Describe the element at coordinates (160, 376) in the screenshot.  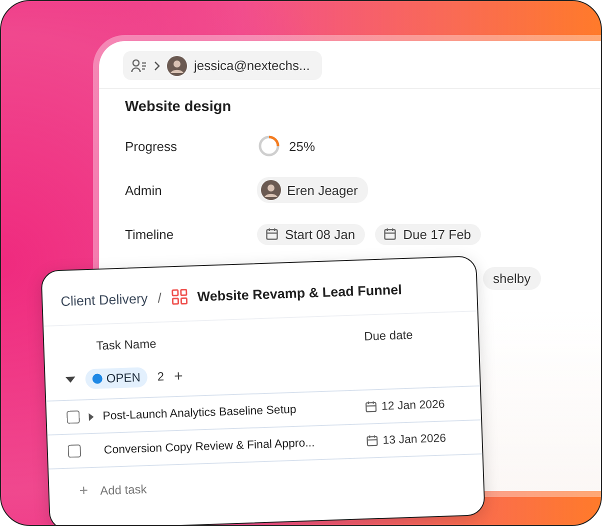
I see `task-count: 2` at that location.